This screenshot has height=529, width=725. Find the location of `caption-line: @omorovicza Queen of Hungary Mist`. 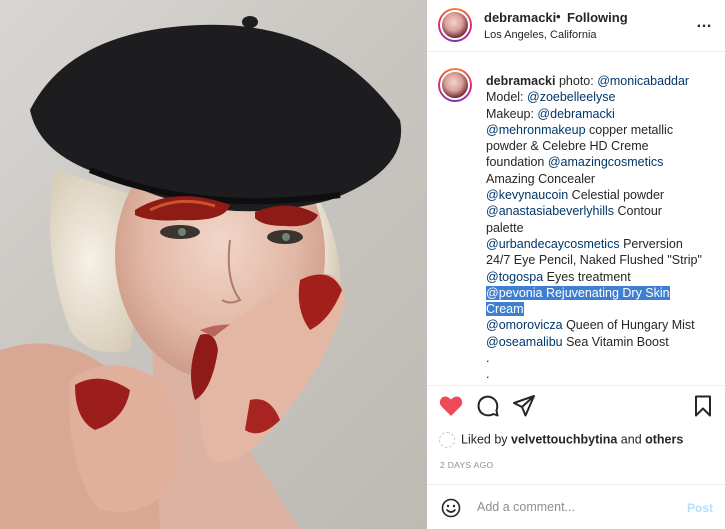

caption-line: @omorovicza Queen of Hungary Mist is located at coordinates (604, 325).